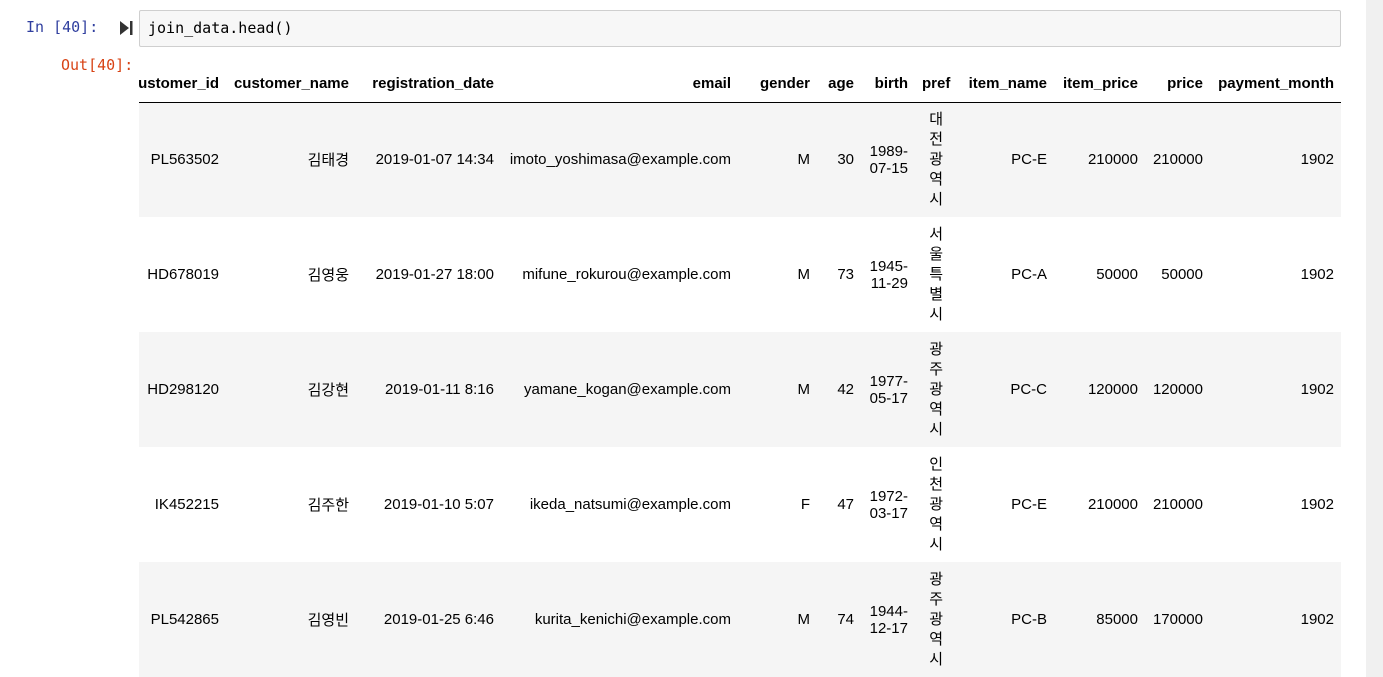  I want to click on cell-customer-name: 김강현, so click(291, 389).